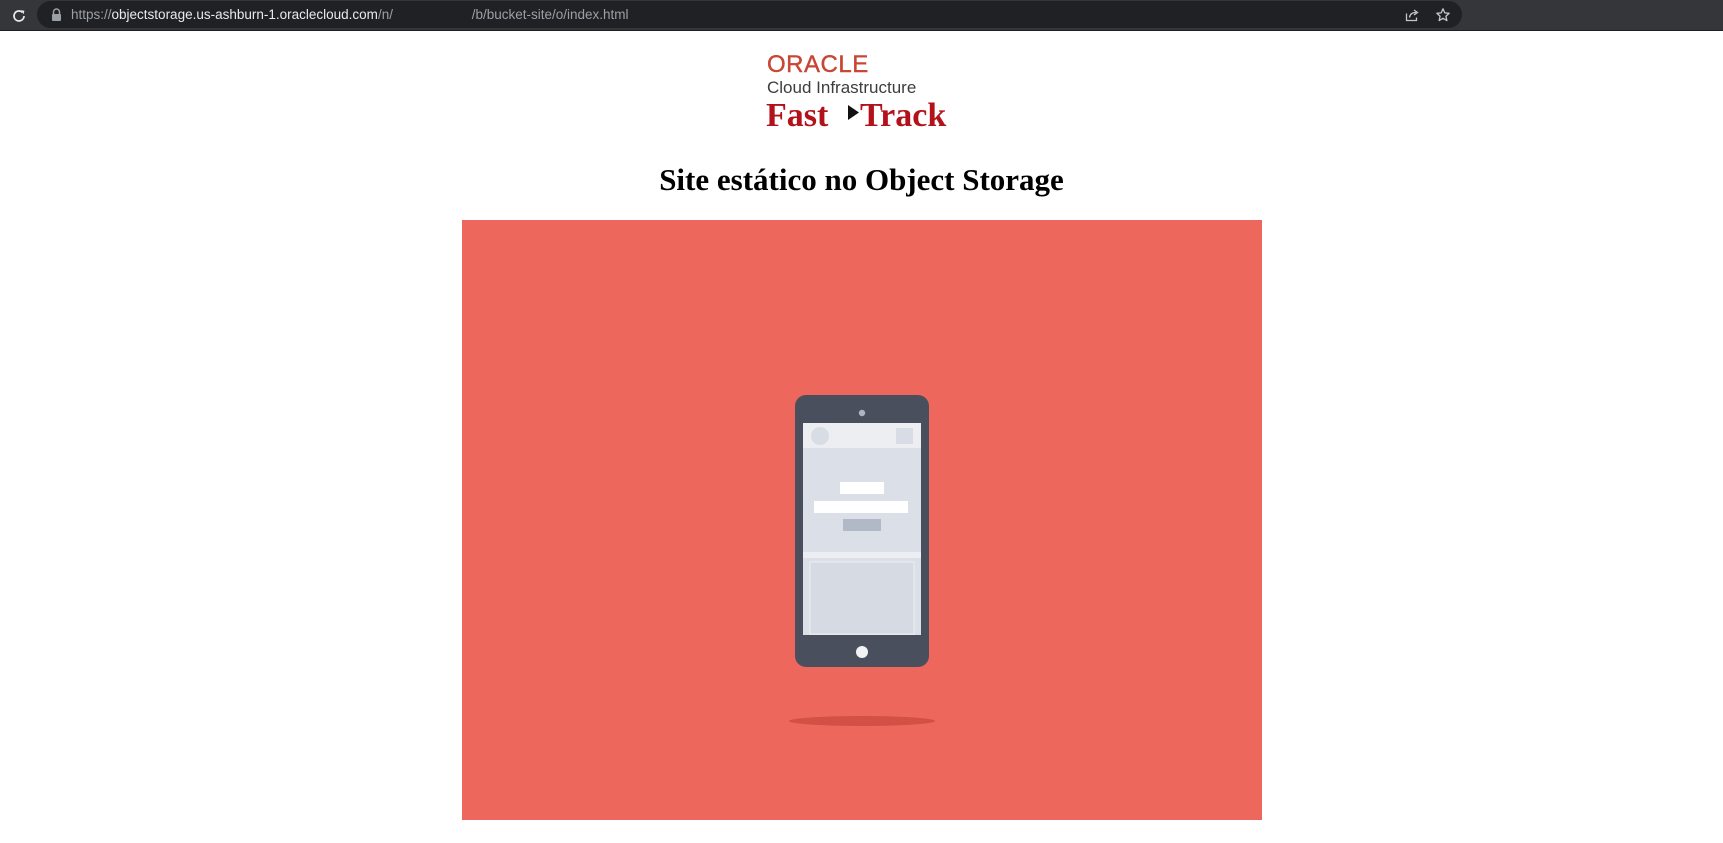  Describe the element at coordinates (550, 14) in the screenshot. I see `url-path-end: /b/bucket-site/o/index.html` at that location.